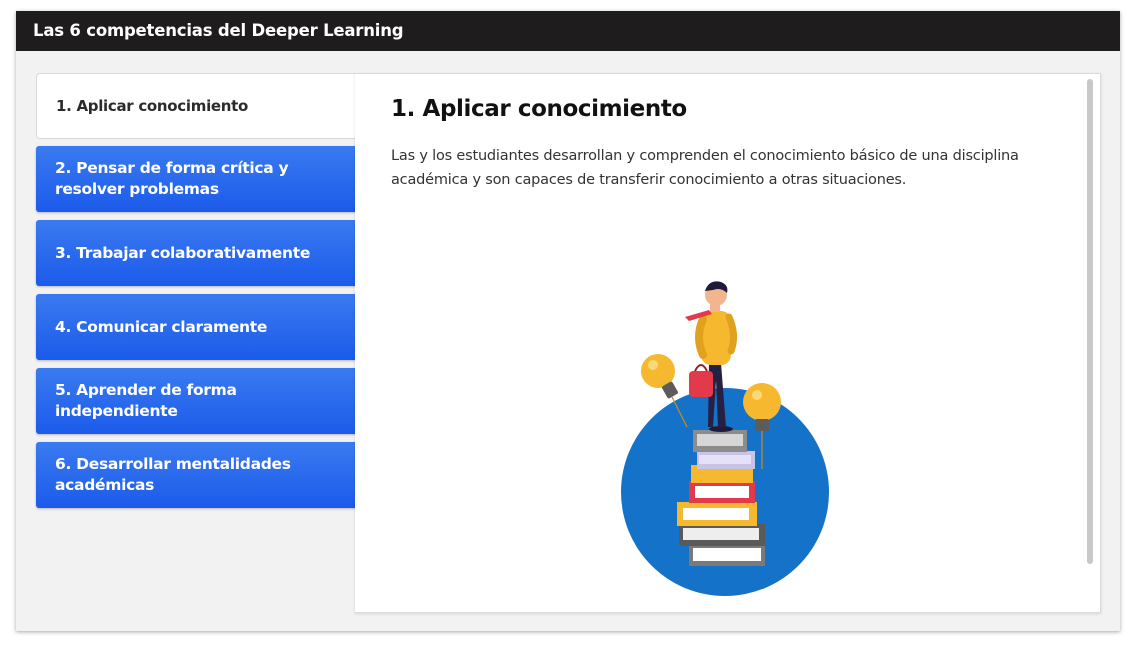 The height and width of the screenshot is (653, 1136). I want to click on student-on-books-illustration, so click(727, 431).